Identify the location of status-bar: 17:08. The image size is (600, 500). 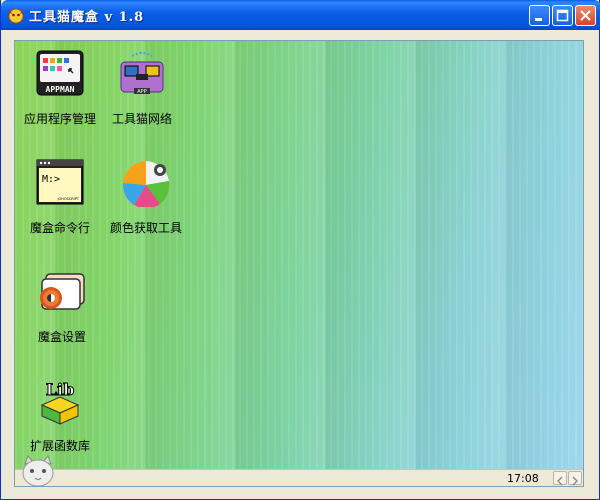
(299, 477).